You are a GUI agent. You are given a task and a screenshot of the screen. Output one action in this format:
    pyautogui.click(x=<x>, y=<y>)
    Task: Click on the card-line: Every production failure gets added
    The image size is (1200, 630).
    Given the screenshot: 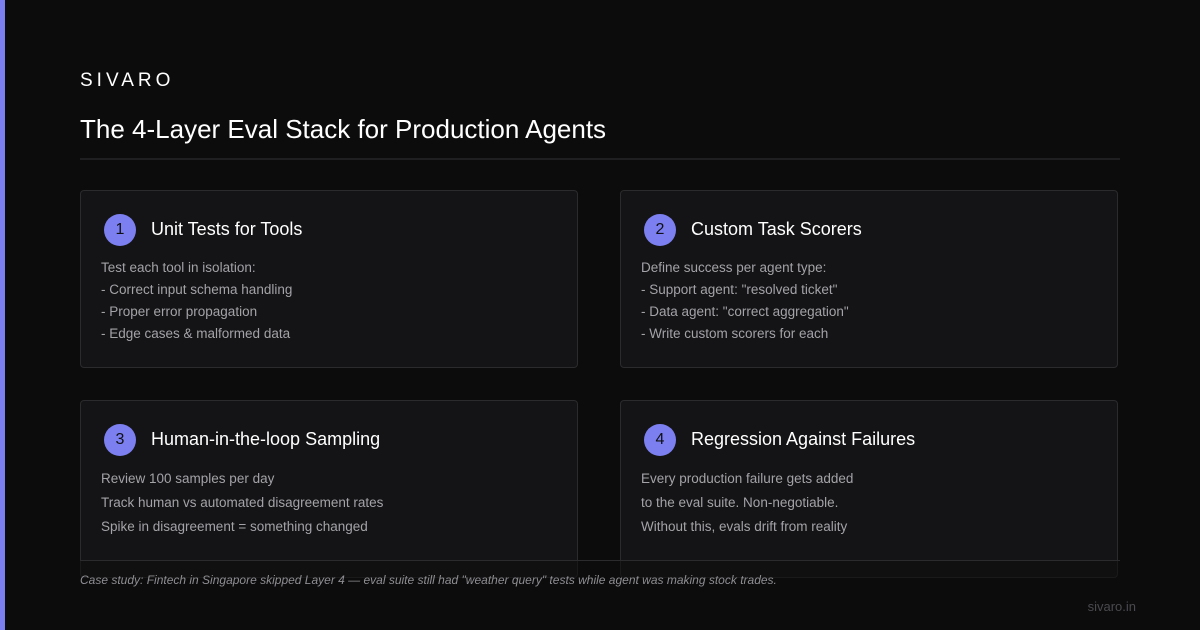 What is the action you would take?
    pyautogui.click(x=747, y=478)
    